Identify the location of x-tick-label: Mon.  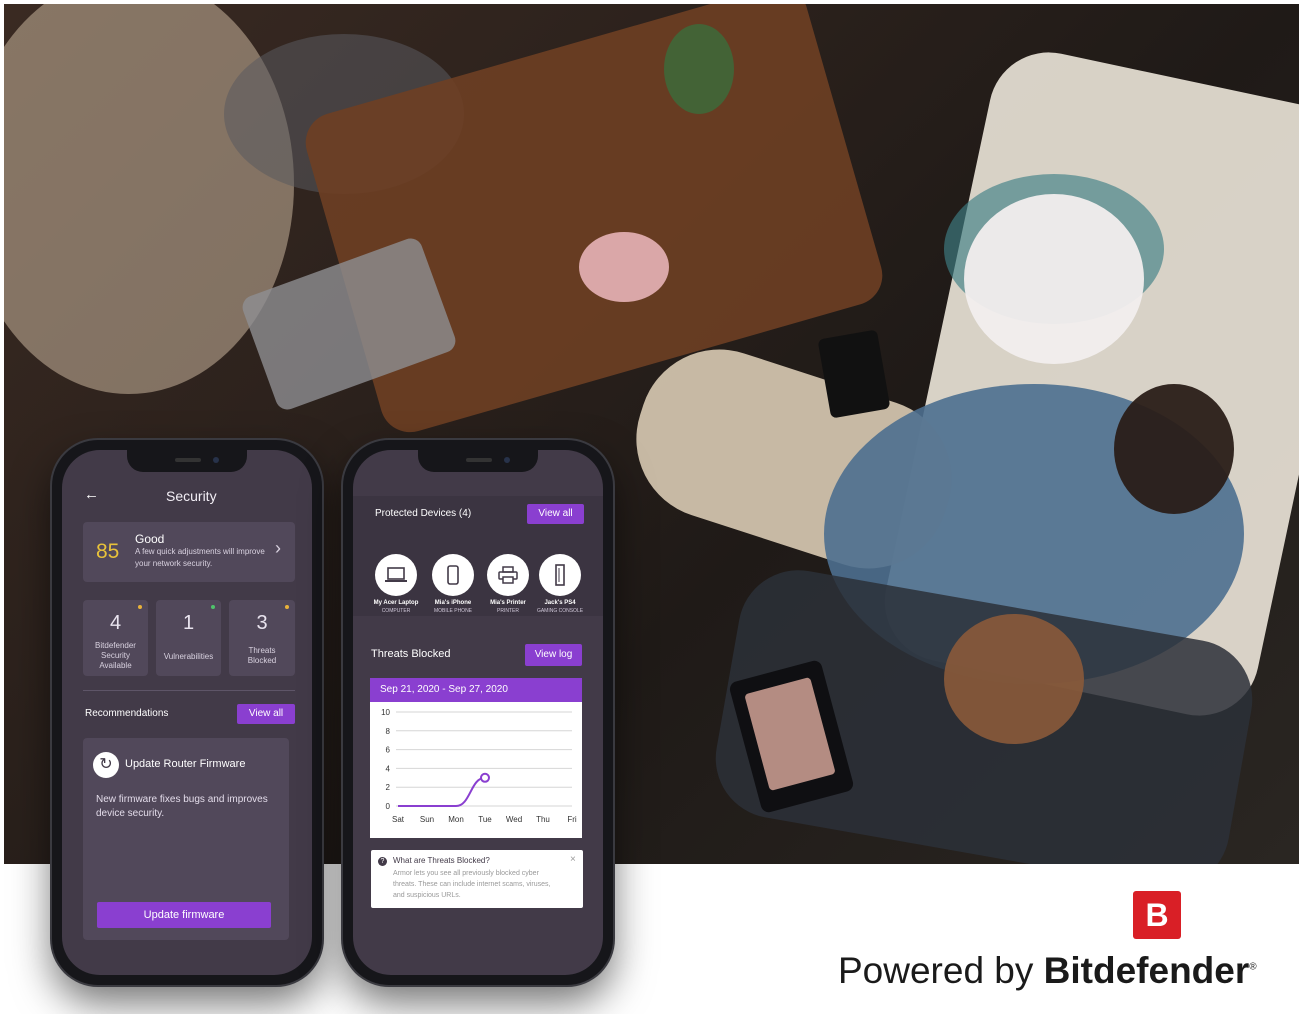
(456, 819).